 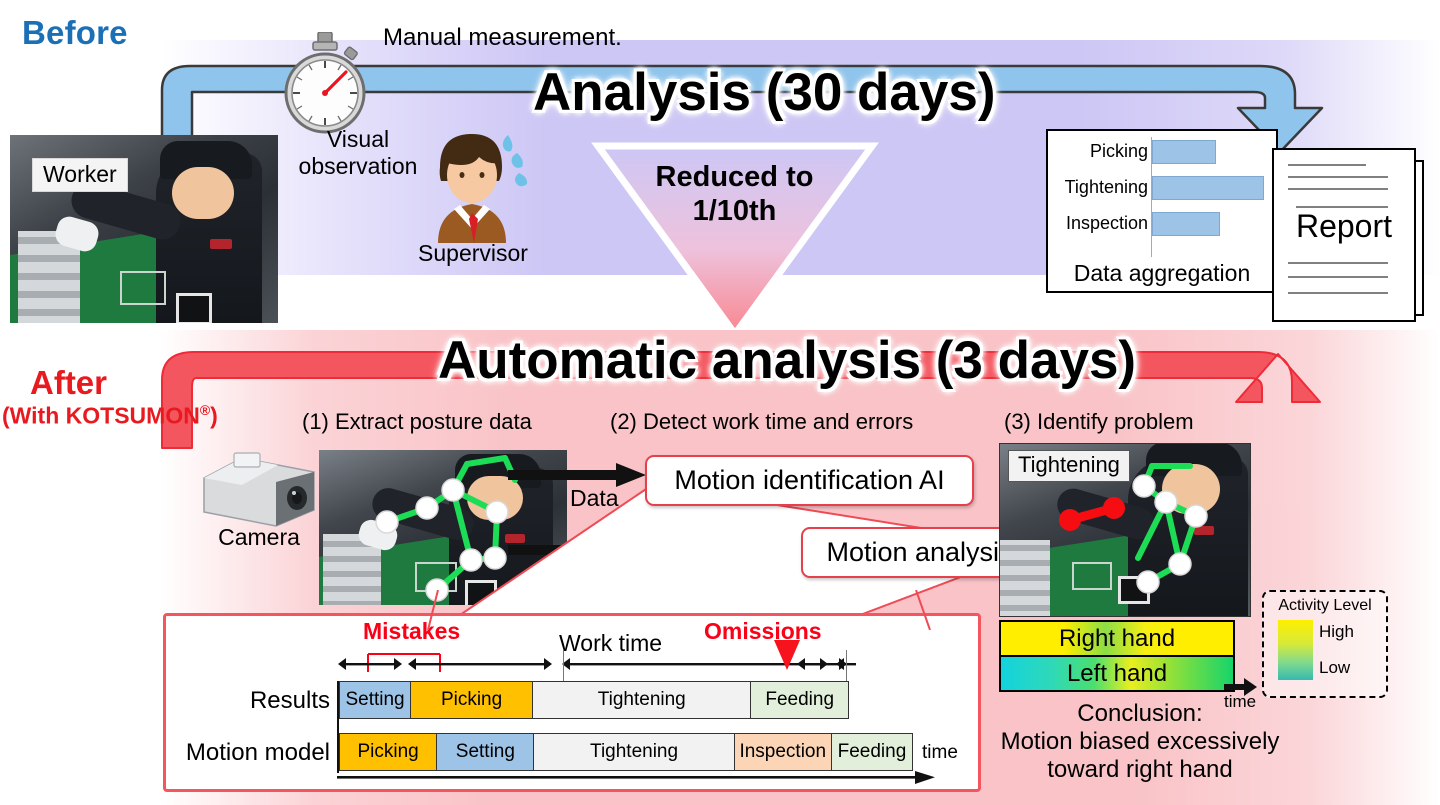 What do you see at coordinates (214, 415) in the screenshot?
I see `after-sublabel-close: )` at bounding box center [214, 415].